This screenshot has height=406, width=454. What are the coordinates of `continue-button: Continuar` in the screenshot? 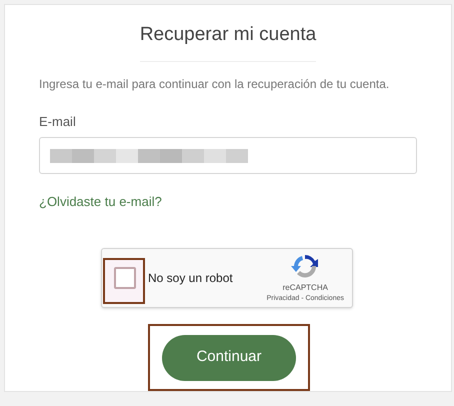 It's located at (229, 357).